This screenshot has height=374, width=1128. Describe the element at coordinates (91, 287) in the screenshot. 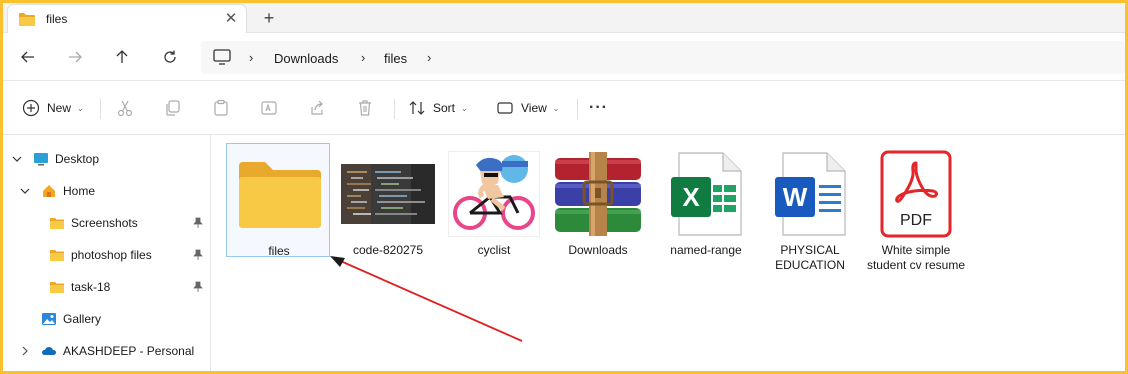

I see `sidebar-item-label: task-18` at that location.